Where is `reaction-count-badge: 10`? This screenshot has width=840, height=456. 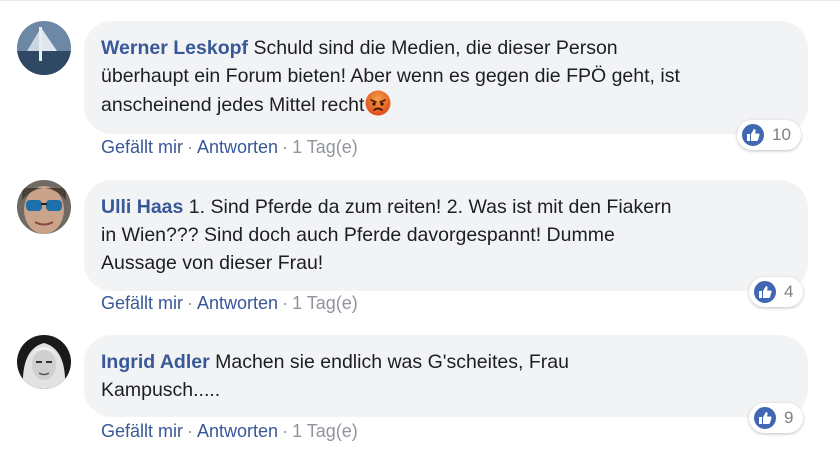 reaction-count-badge: 10 is located at coordinates (769, 135).